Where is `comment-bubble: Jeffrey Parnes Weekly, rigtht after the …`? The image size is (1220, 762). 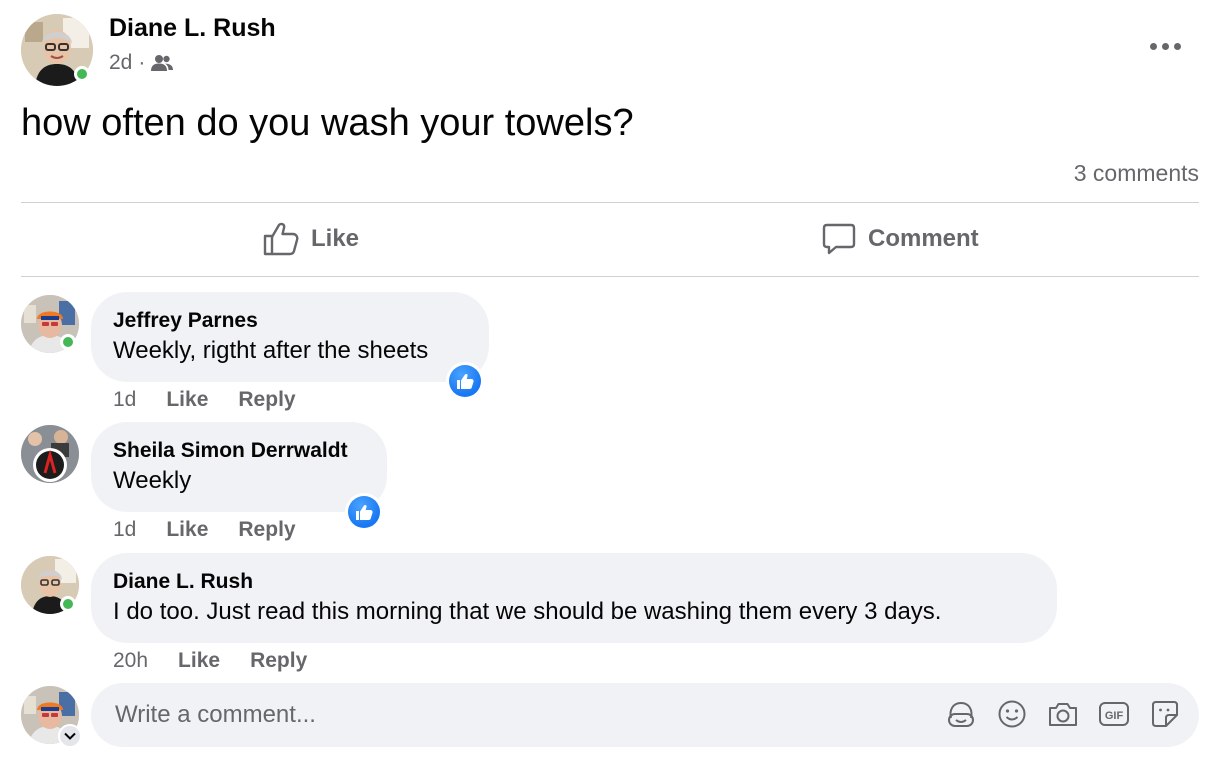
comment-bubble: Jeffrey Parnes Weekly, rigtht after the … is located at coordinates (290, 337).